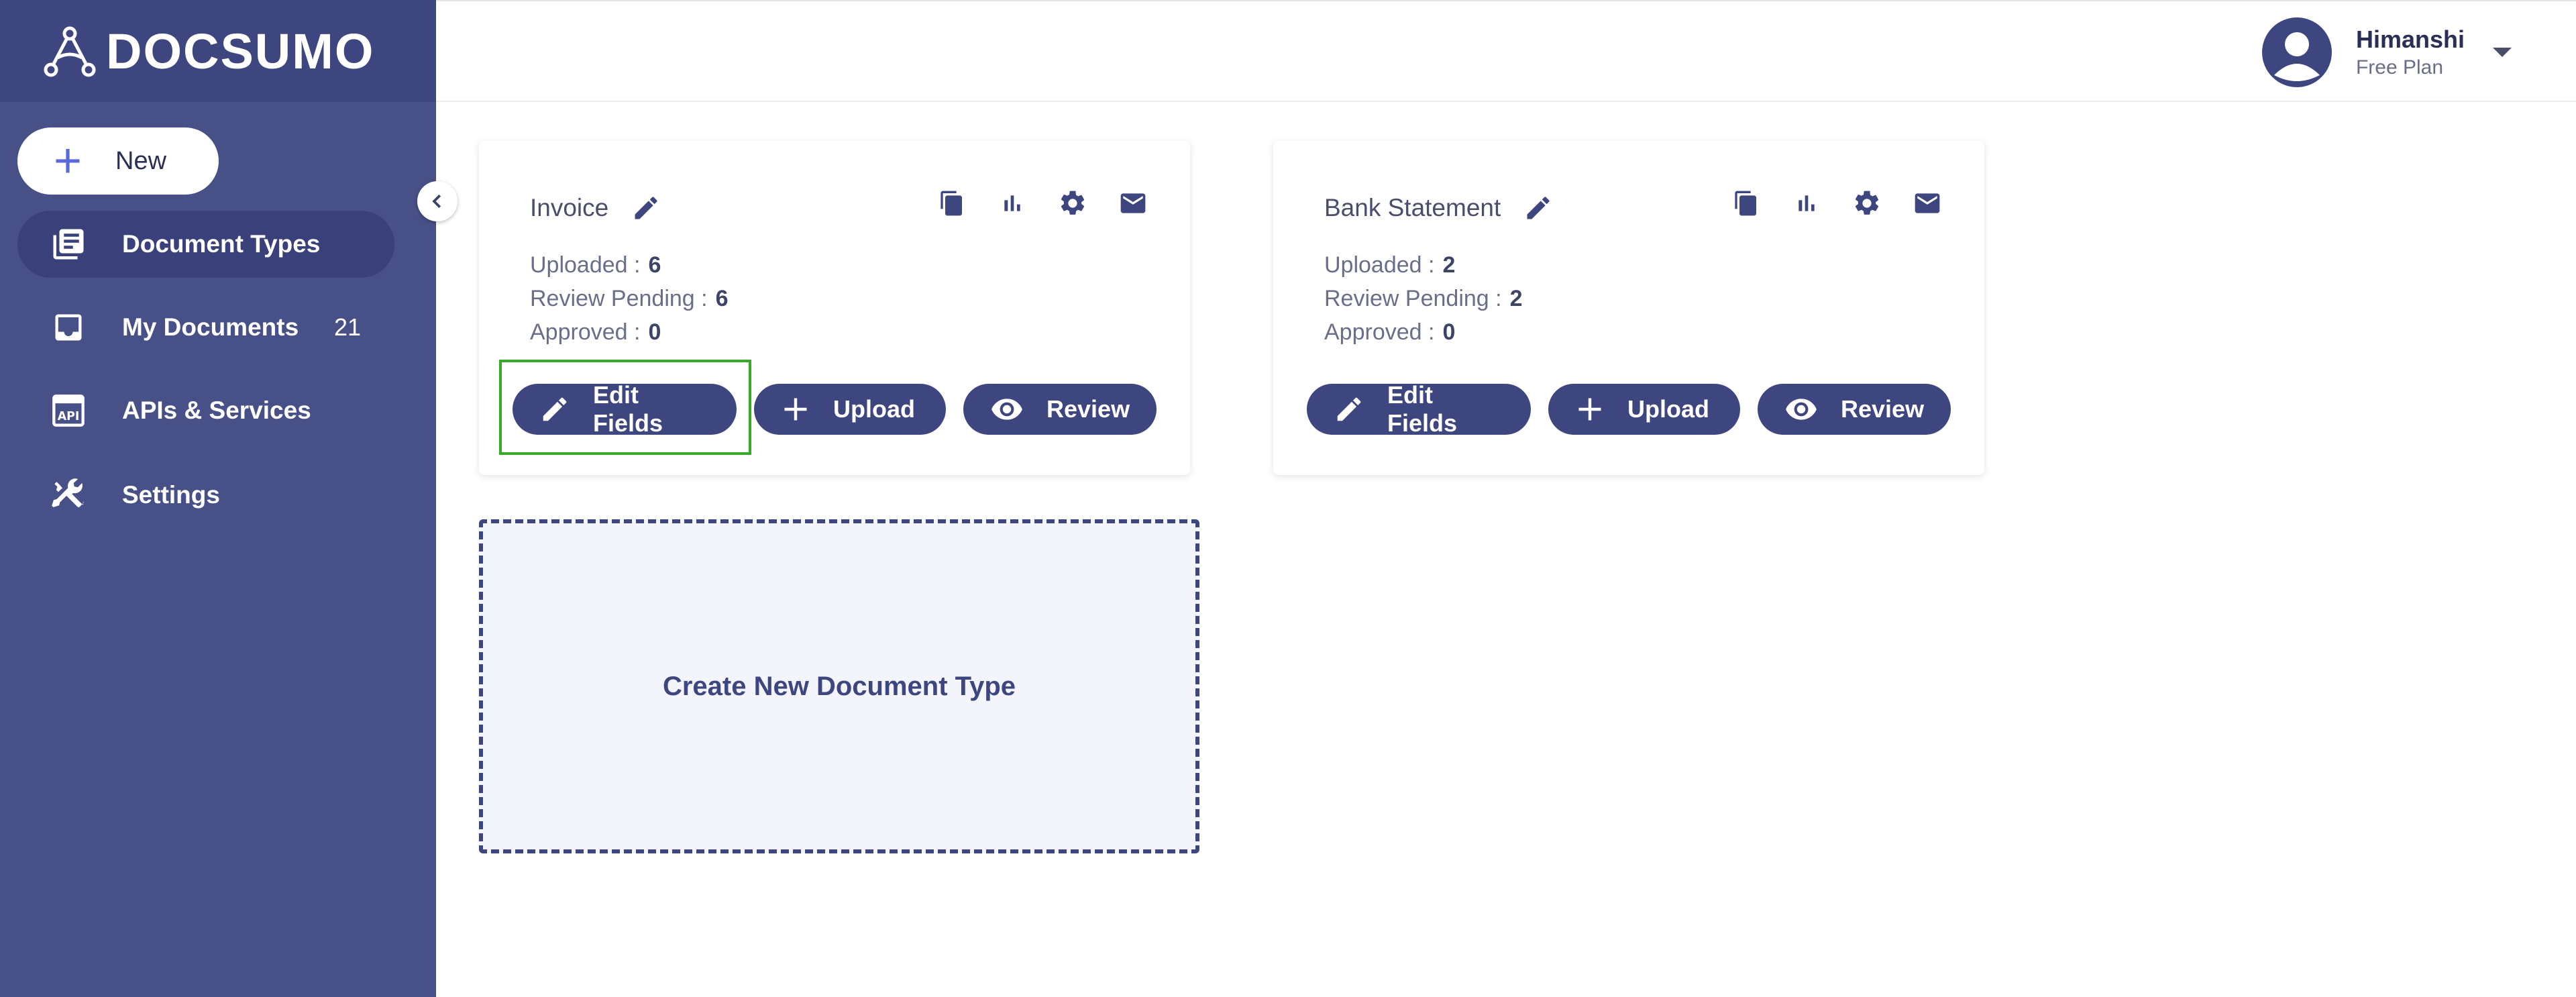  I want to click on review-pending-value: 6, so click(722, 298).